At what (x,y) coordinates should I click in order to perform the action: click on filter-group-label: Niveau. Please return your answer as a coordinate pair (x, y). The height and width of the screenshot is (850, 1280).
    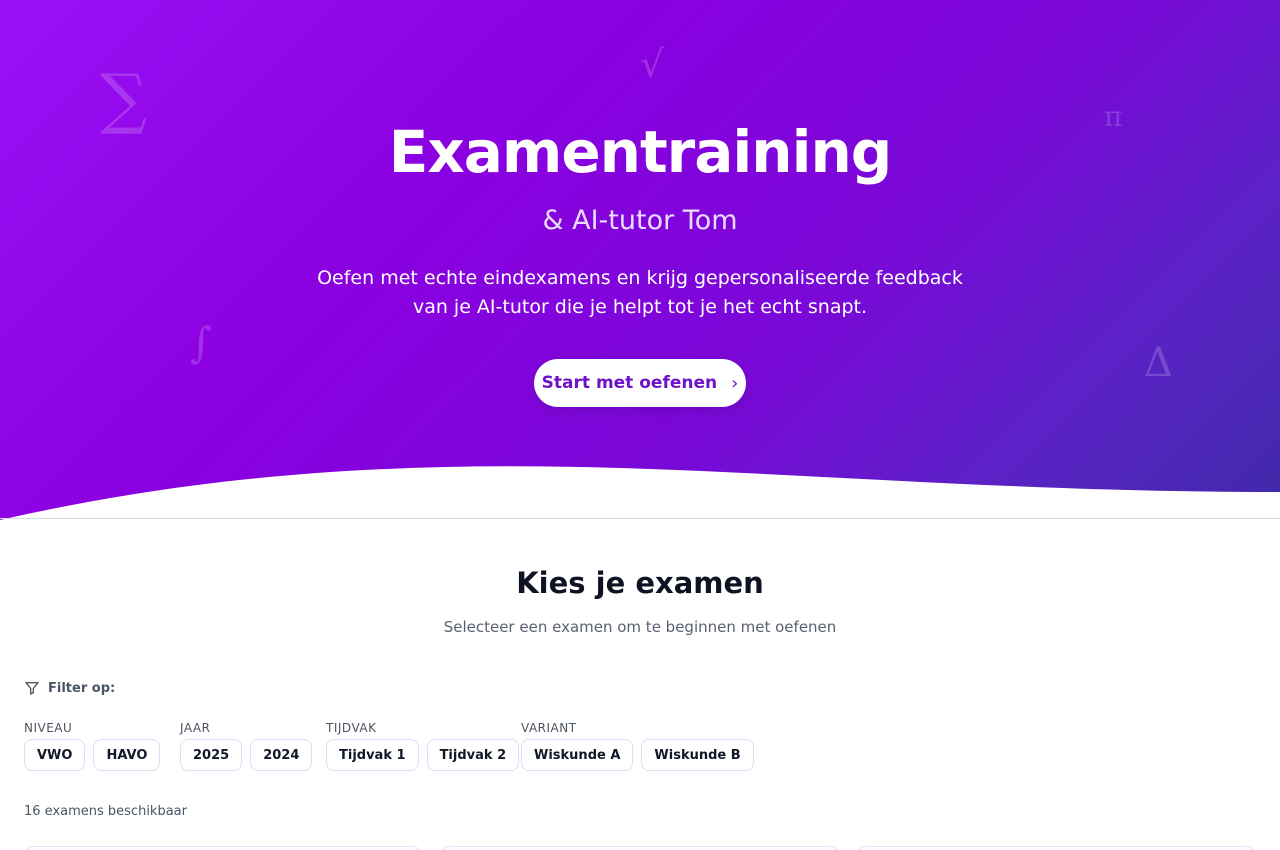
    Looking at the image, I should click on (48, 728).